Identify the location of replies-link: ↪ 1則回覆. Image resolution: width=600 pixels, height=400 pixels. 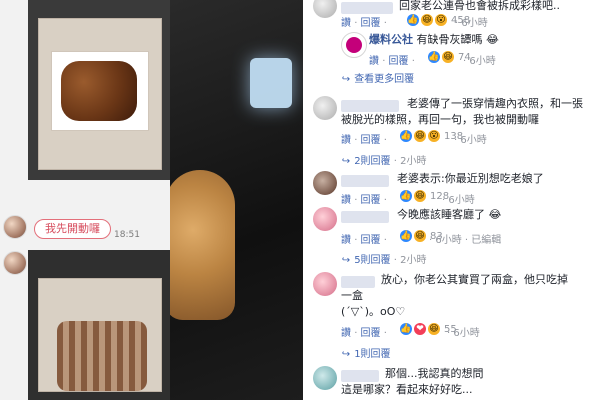
(366, 352).